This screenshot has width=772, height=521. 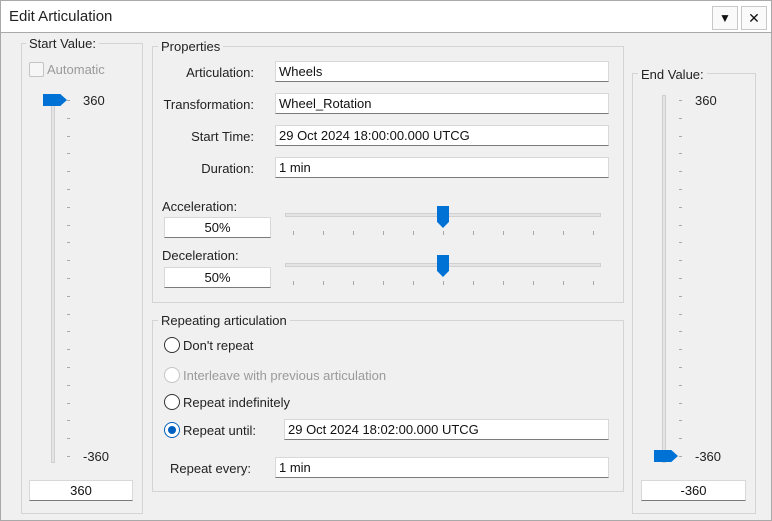 I want to click on repeat-every-label: Repeat every:, so click(x=210, y=468).